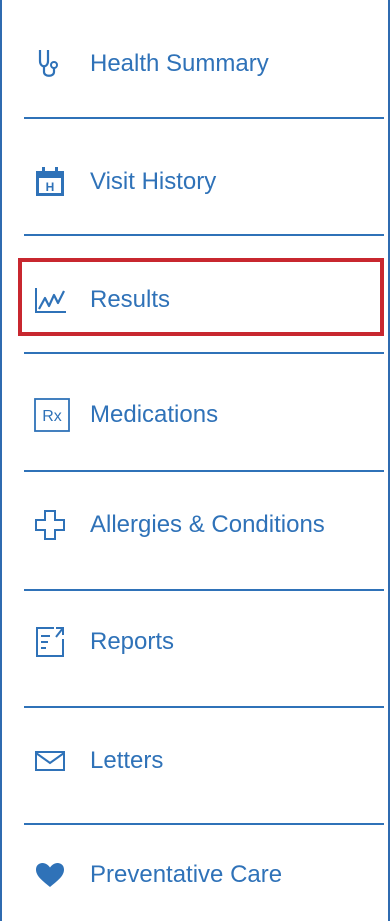 The height and width of the screenshot is (921, 390). What do you see at coordinates (179, 63) in the screenshot?
I see `nav-item-label: Health Summary` at bounding box center [179, 63].